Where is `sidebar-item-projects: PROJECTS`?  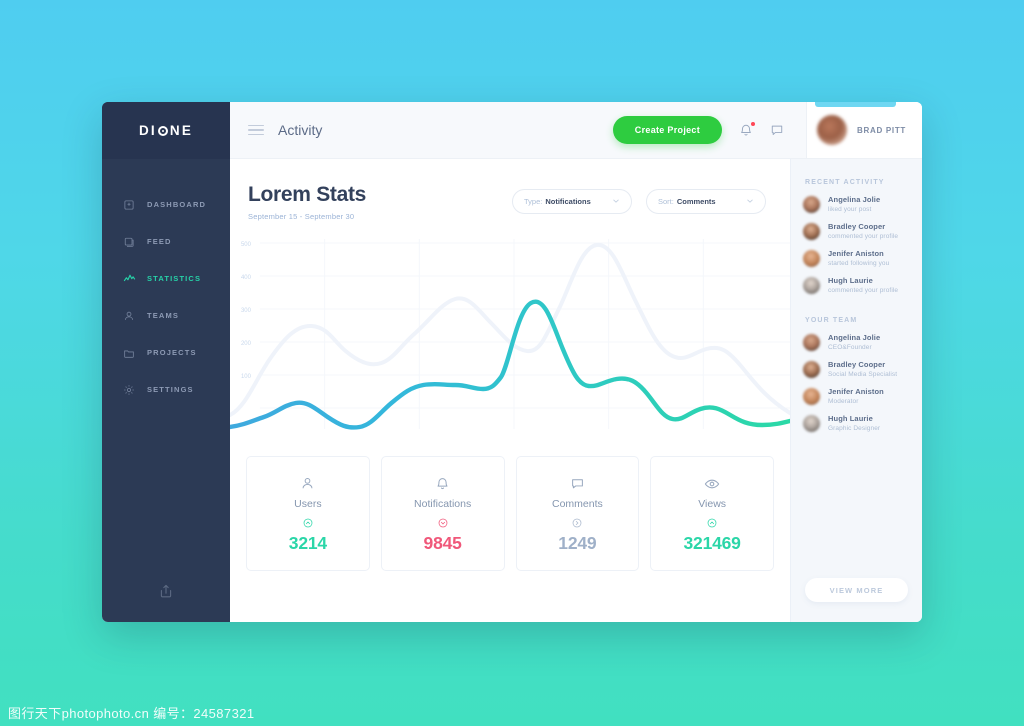 sidebar-item-projects: PROJECTS is located at coordinates (166, 352).